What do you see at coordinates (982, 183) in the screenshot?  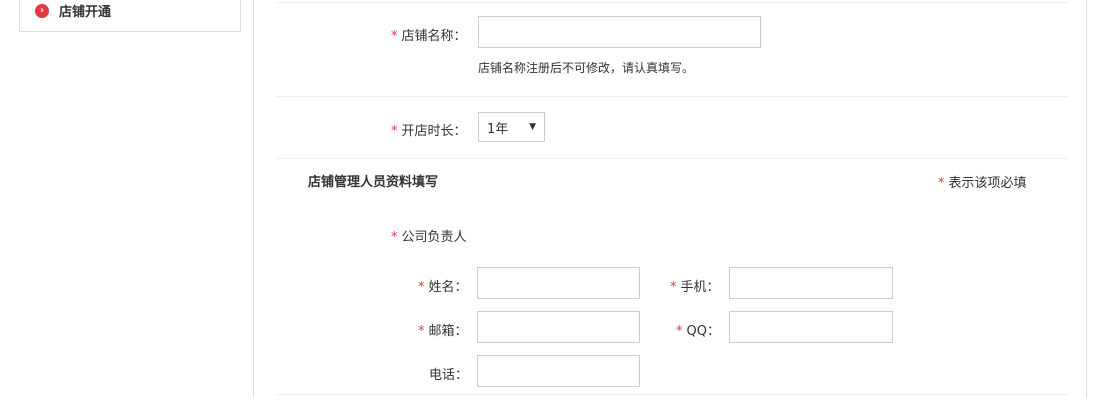 I see `required-legend: * 表示该项必填` at bounding box center [982, 183].